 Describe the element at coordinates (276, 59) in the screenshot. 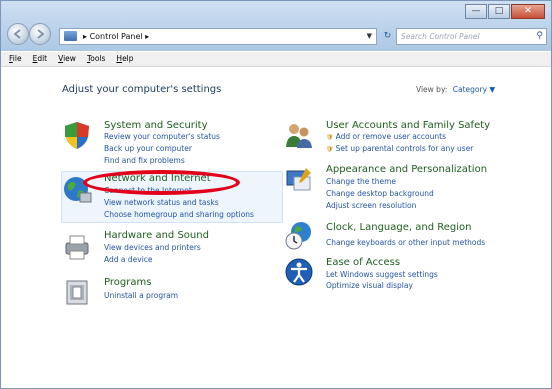

I see `menu-bar: File Edit View Tools Help` at that location.